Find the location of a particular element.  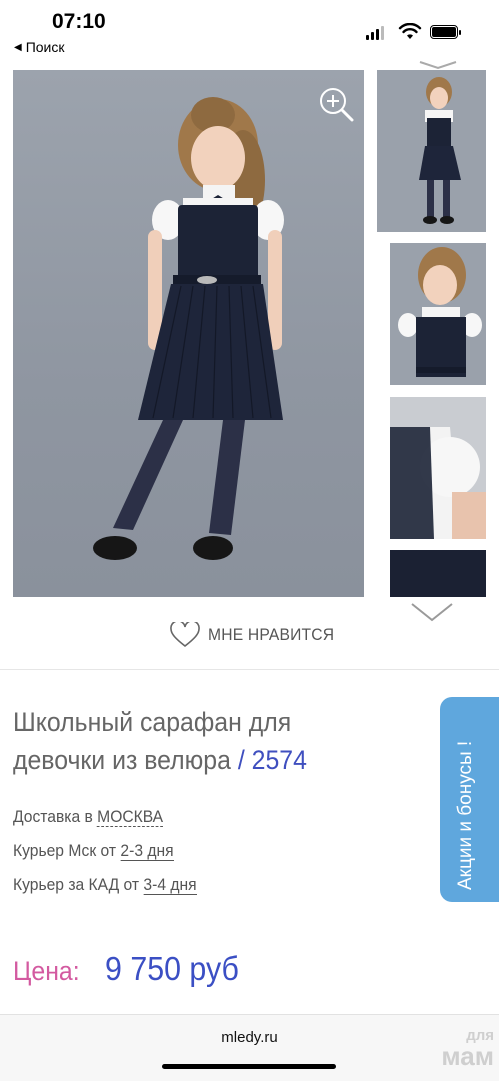

product-sku: / 2574 is located at coordinates (272, 760).